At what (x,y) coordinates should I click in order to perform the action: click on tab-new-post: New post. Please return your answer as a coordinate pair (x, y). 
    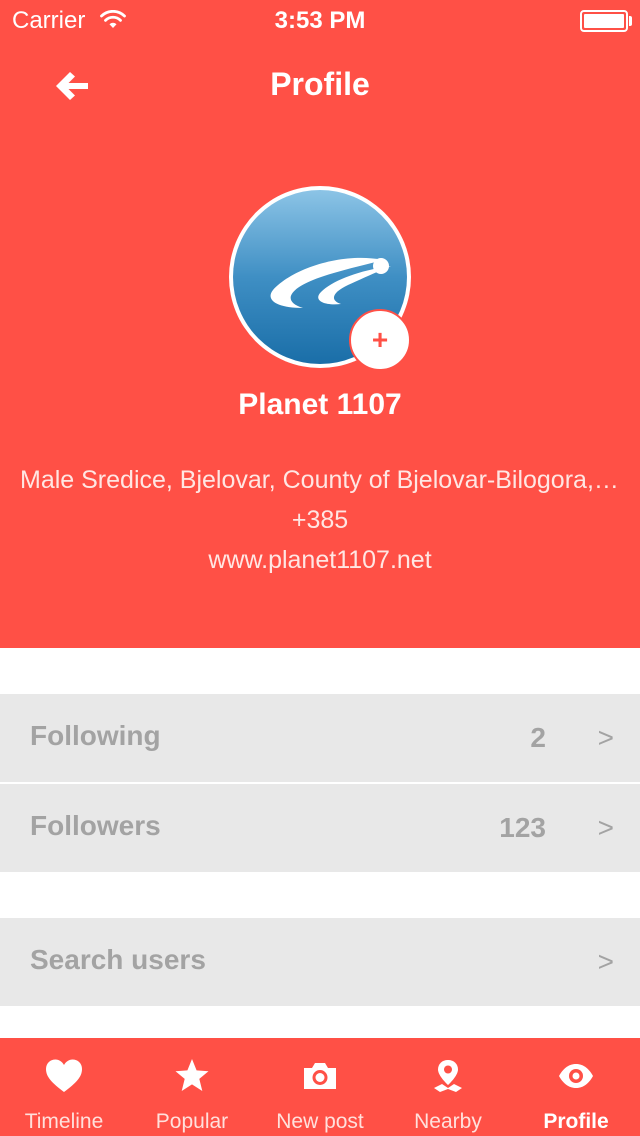
    Looking at the image, I should click on (320, 1087).